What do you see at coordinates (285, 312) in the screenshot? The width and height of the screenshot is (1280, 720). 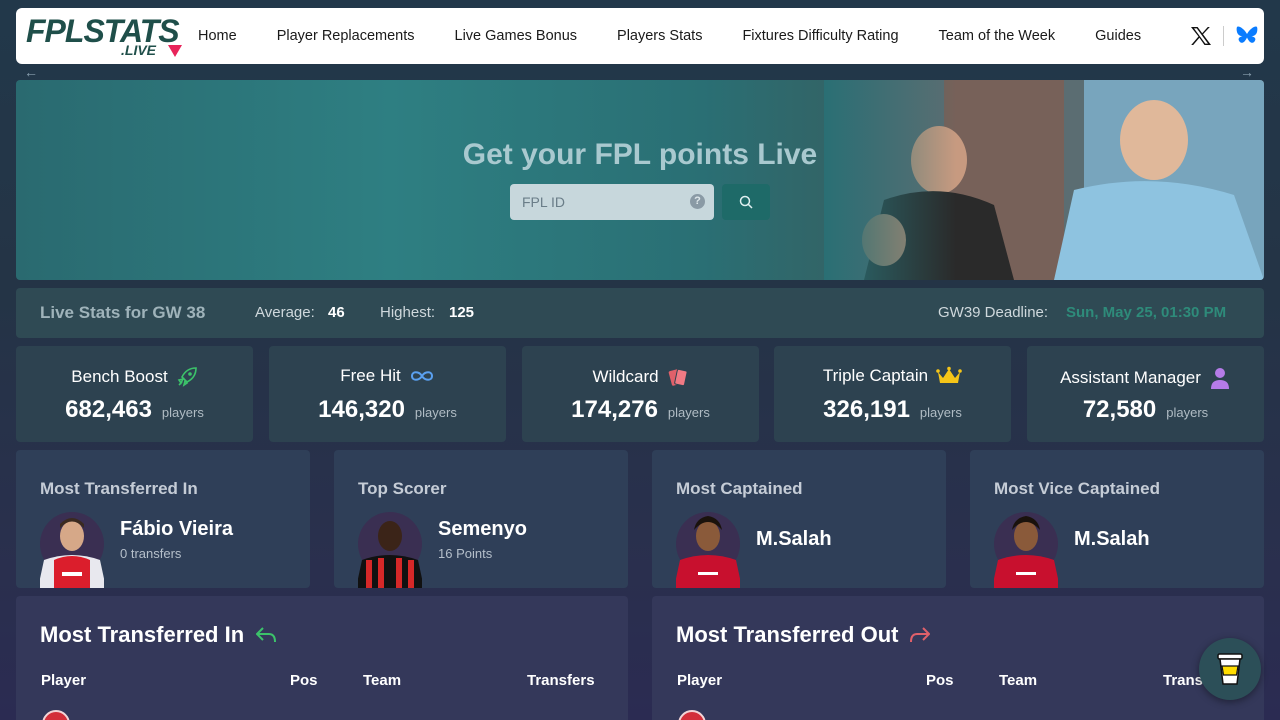 I see `average-label: Average:` at bounding box center [285, 312].